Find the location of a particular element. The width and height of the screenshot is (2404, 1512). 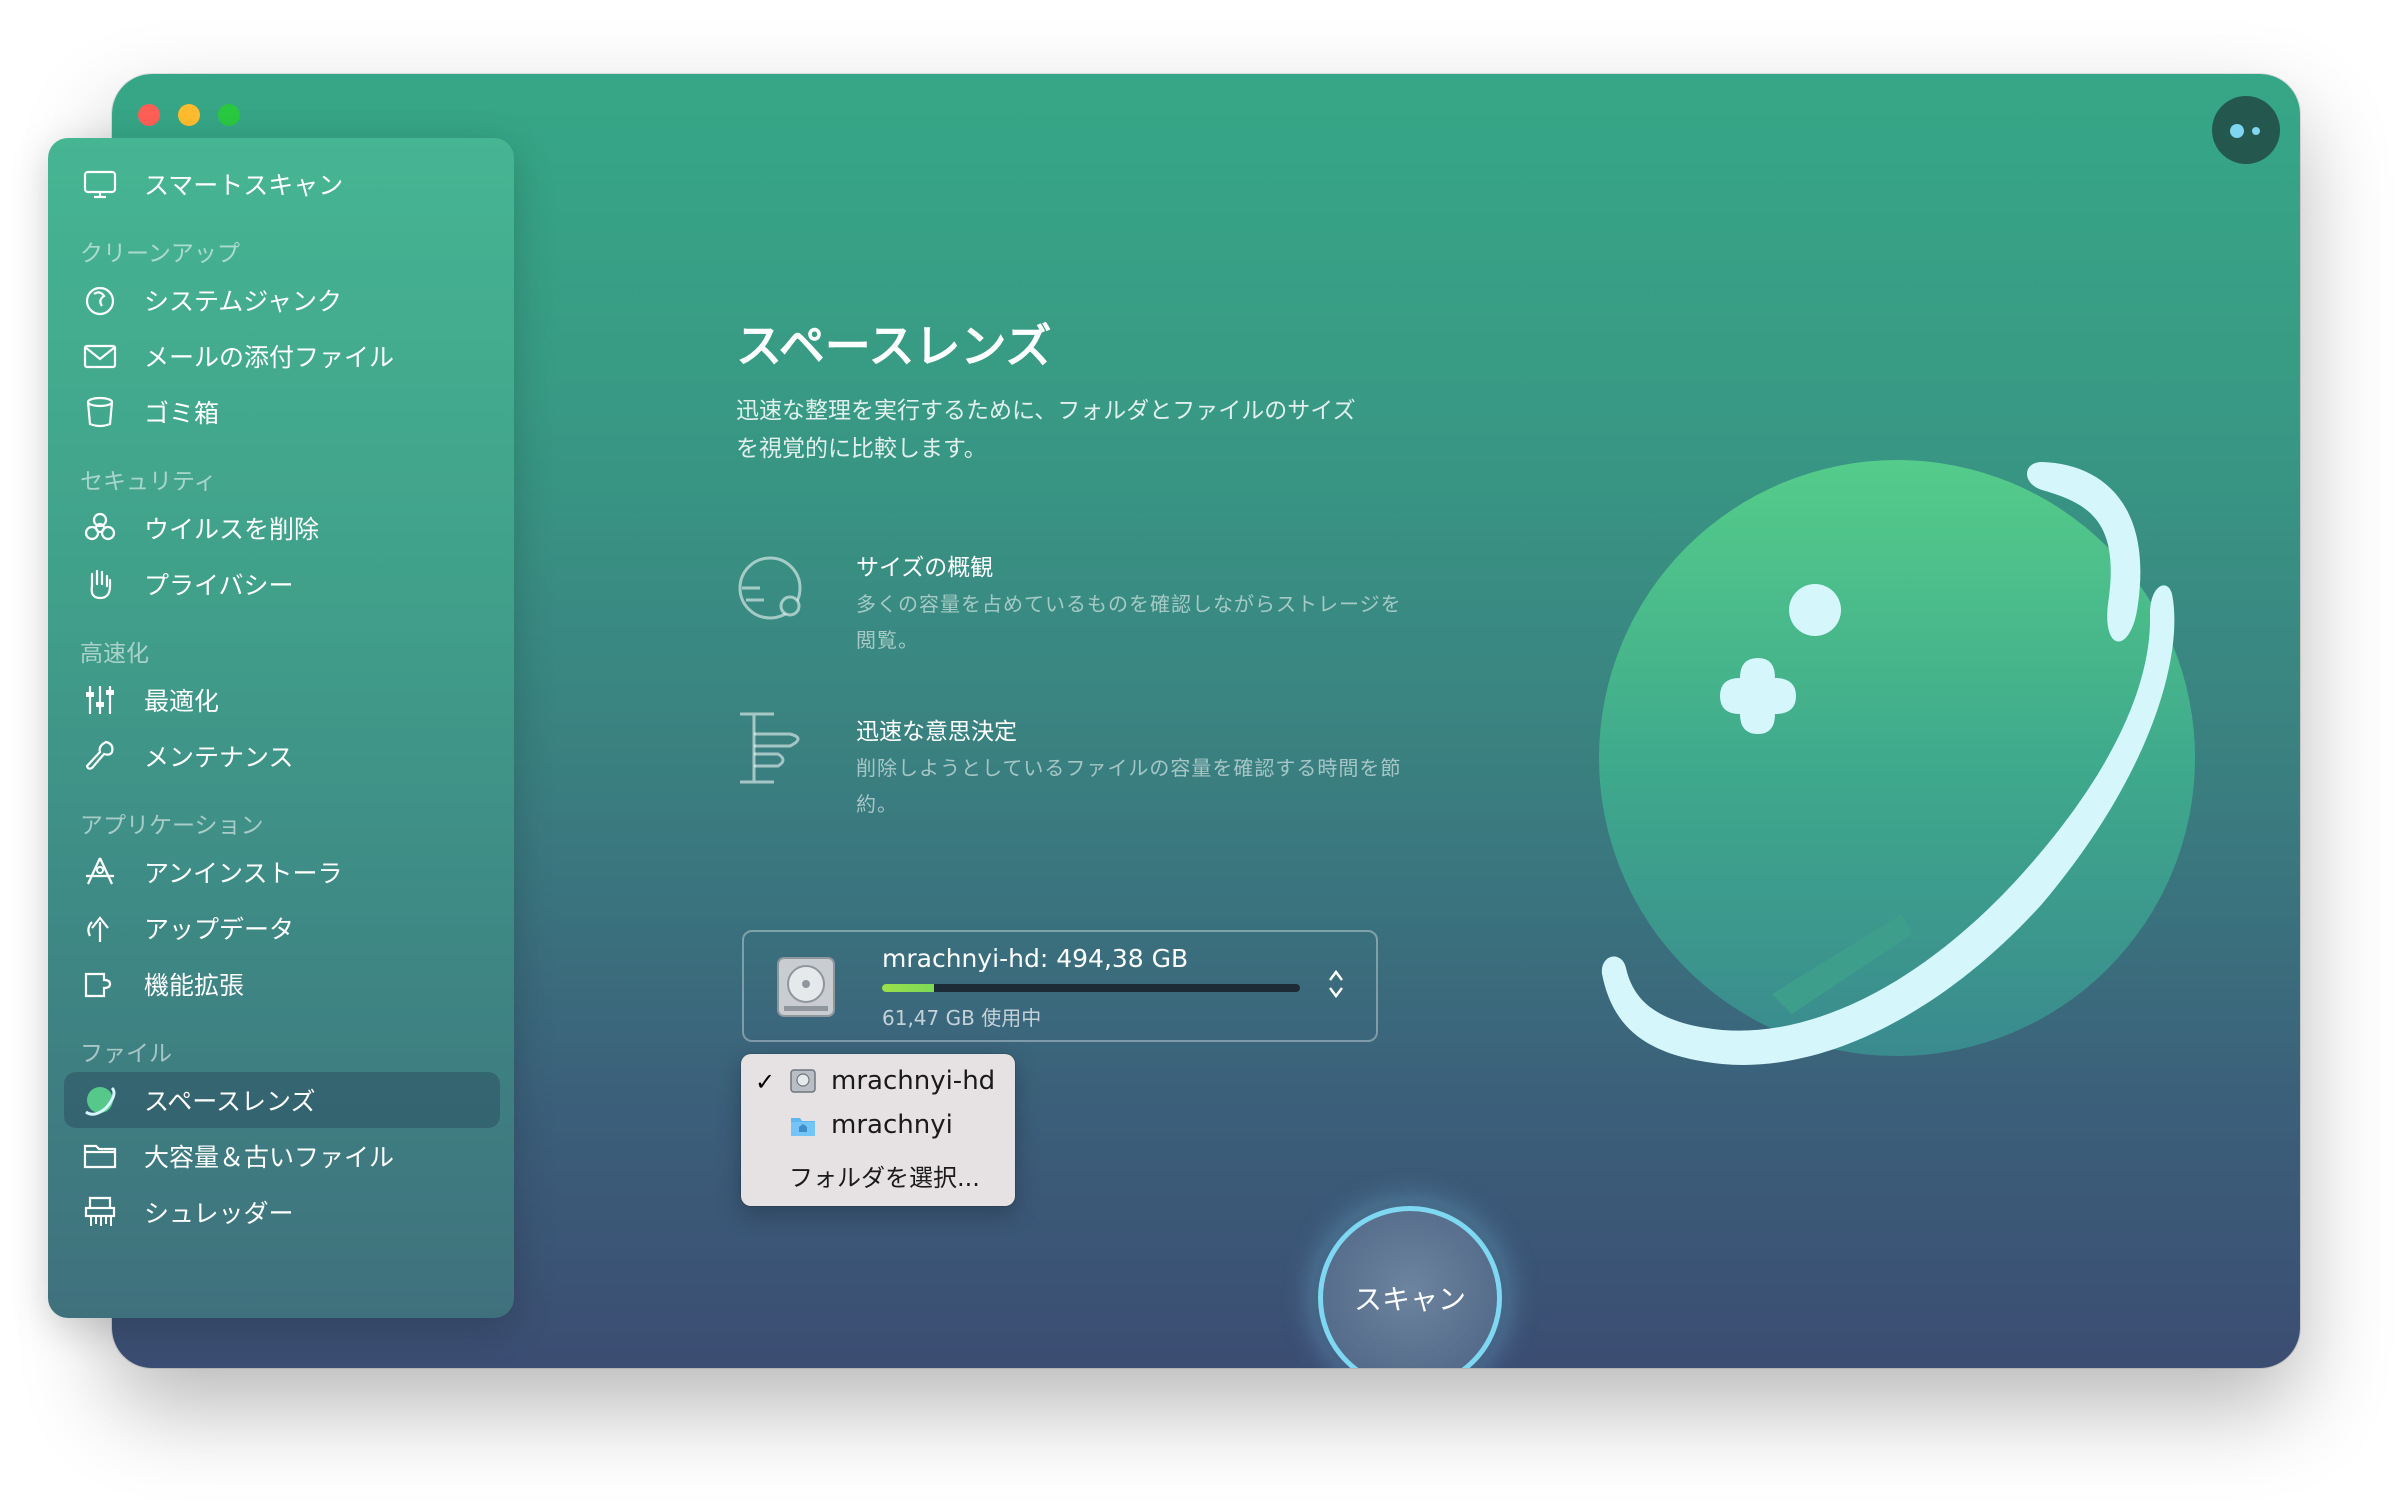

space-lens-planet-icon is located at coordinates (1897, 762).